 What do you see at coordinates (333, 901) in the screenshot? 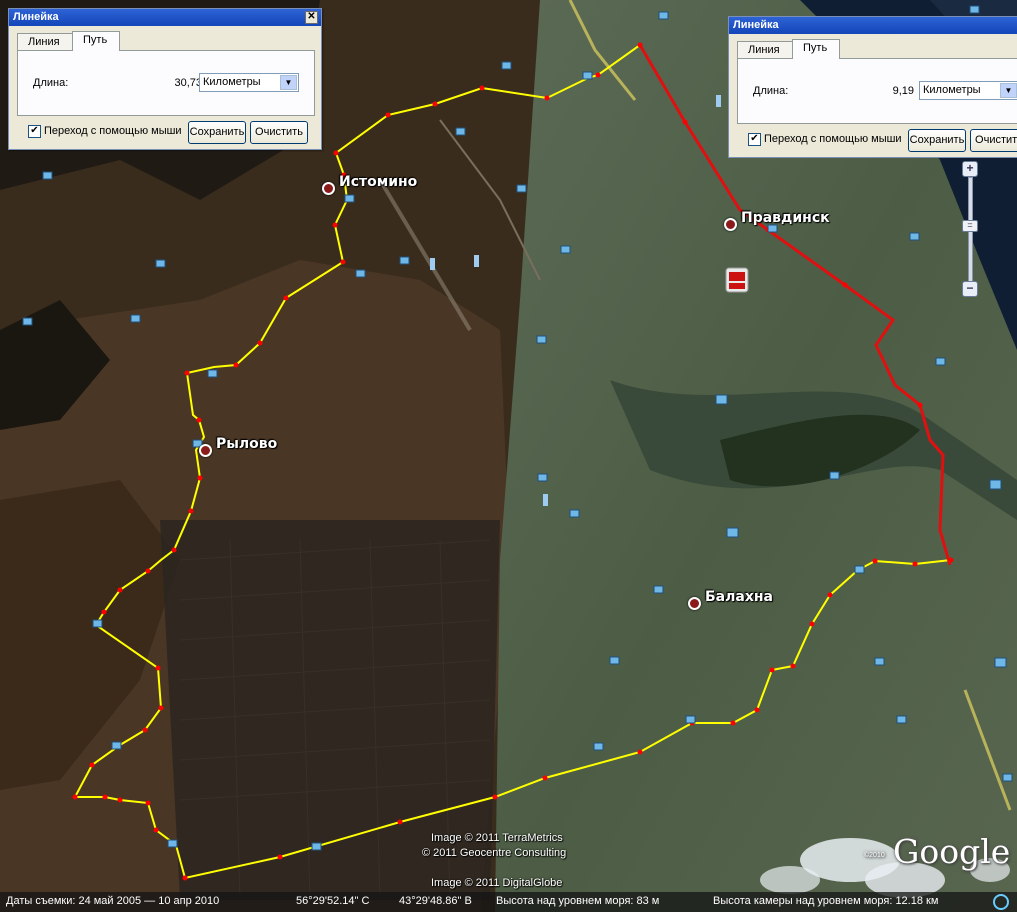
I see `latitude-readout: 56°29'52.14" С` at bounding box center [333, 901].